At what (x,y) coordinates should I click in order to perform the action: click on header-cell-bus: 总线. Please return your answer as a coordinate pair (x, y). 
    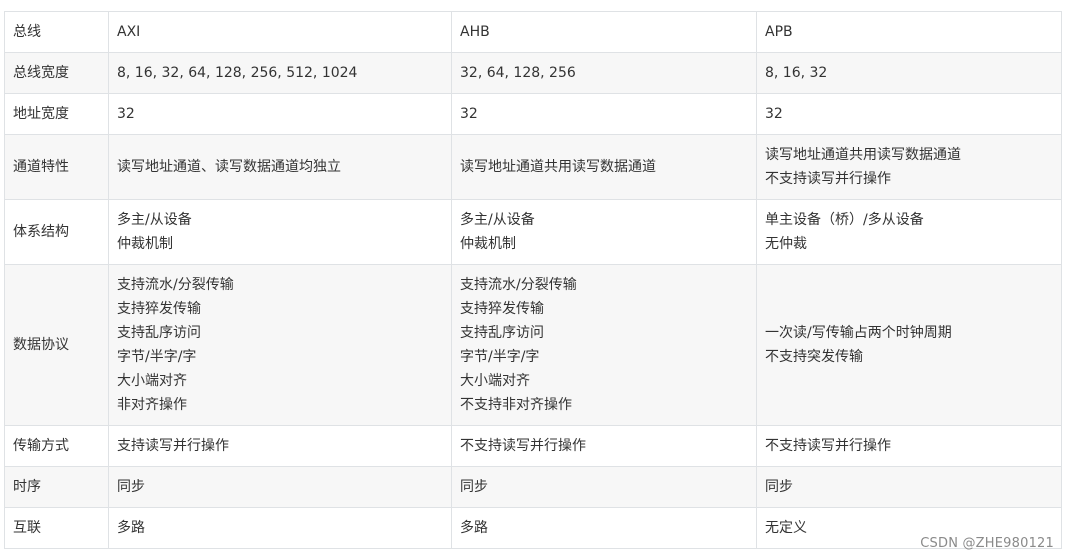
    Looking at the image, I should click on (56, 32).